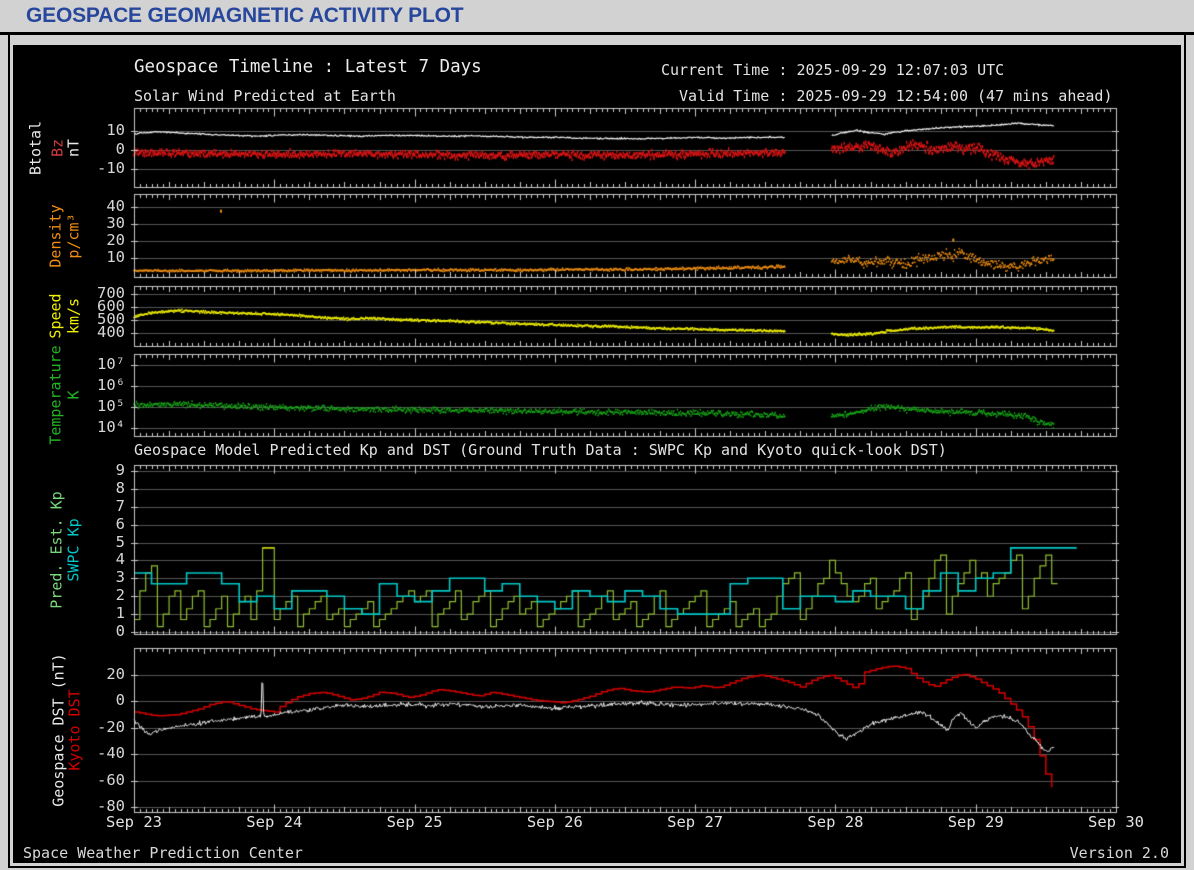 The image size is (1194, 870). Describe the element at coordinates (120, 505) in the screenshot. I see `ytick-kp-7: 7` at that location.